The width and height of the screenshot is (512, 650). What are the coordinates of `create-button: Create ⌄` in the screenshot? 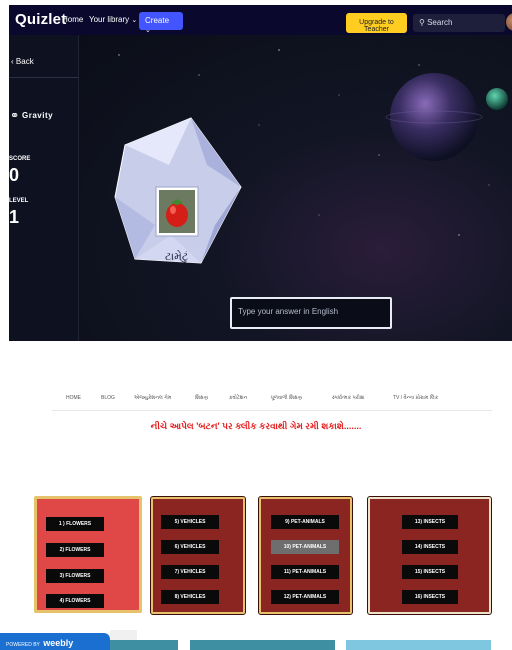 It's located at (161, 23).